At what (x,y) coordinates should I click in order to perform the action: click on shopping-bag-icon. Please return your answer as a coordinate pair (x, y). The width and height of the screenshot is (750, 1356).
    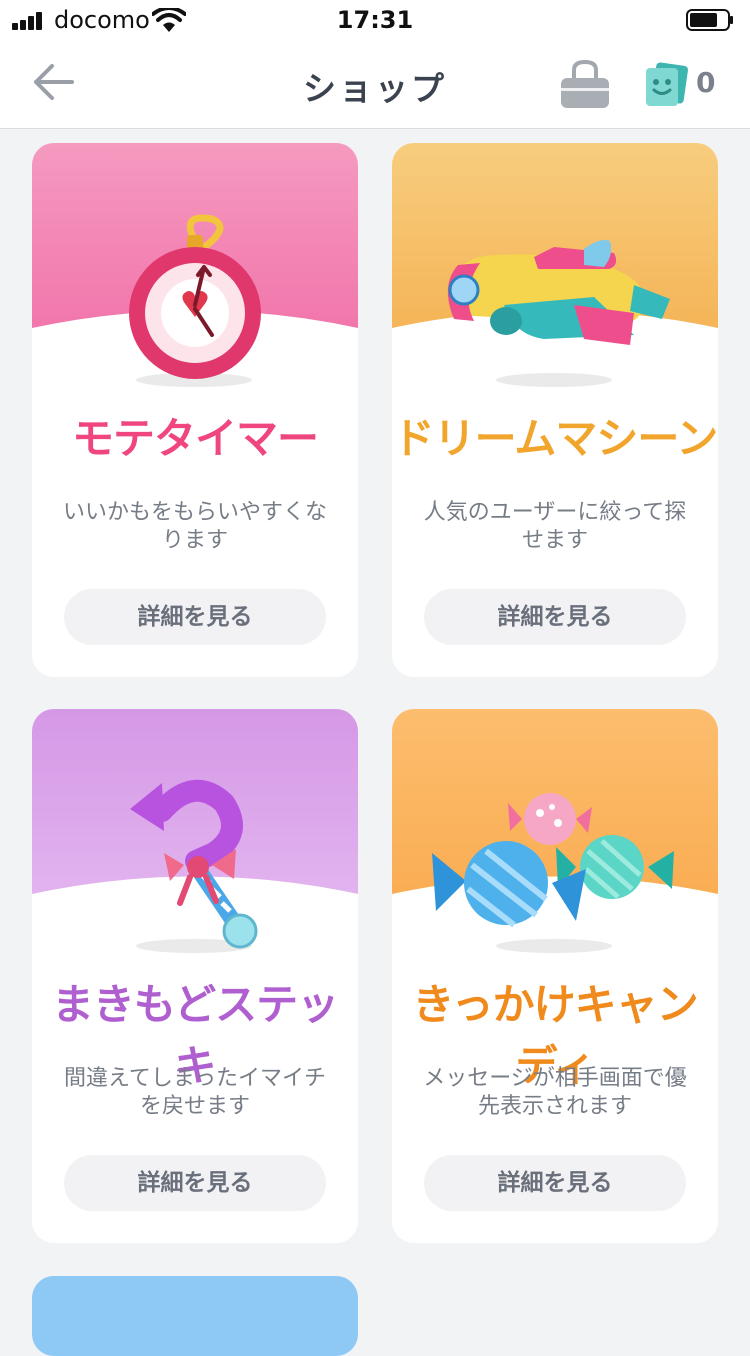
    Looking at the image, I should click on (585, 86).